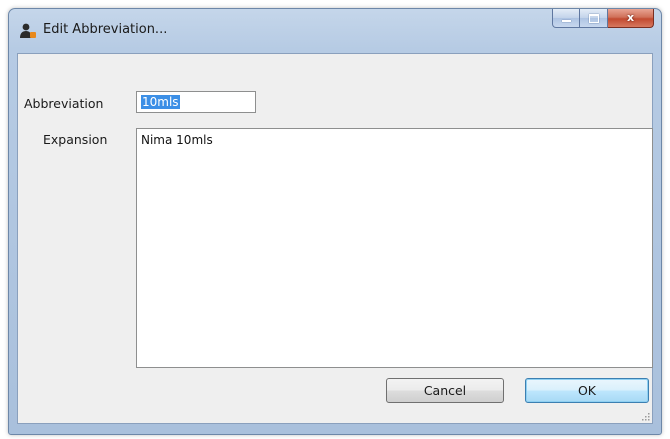 The image size is (670, 439). I want to click on title-bar: Edit Abbreviation... x, so click(335, 31).